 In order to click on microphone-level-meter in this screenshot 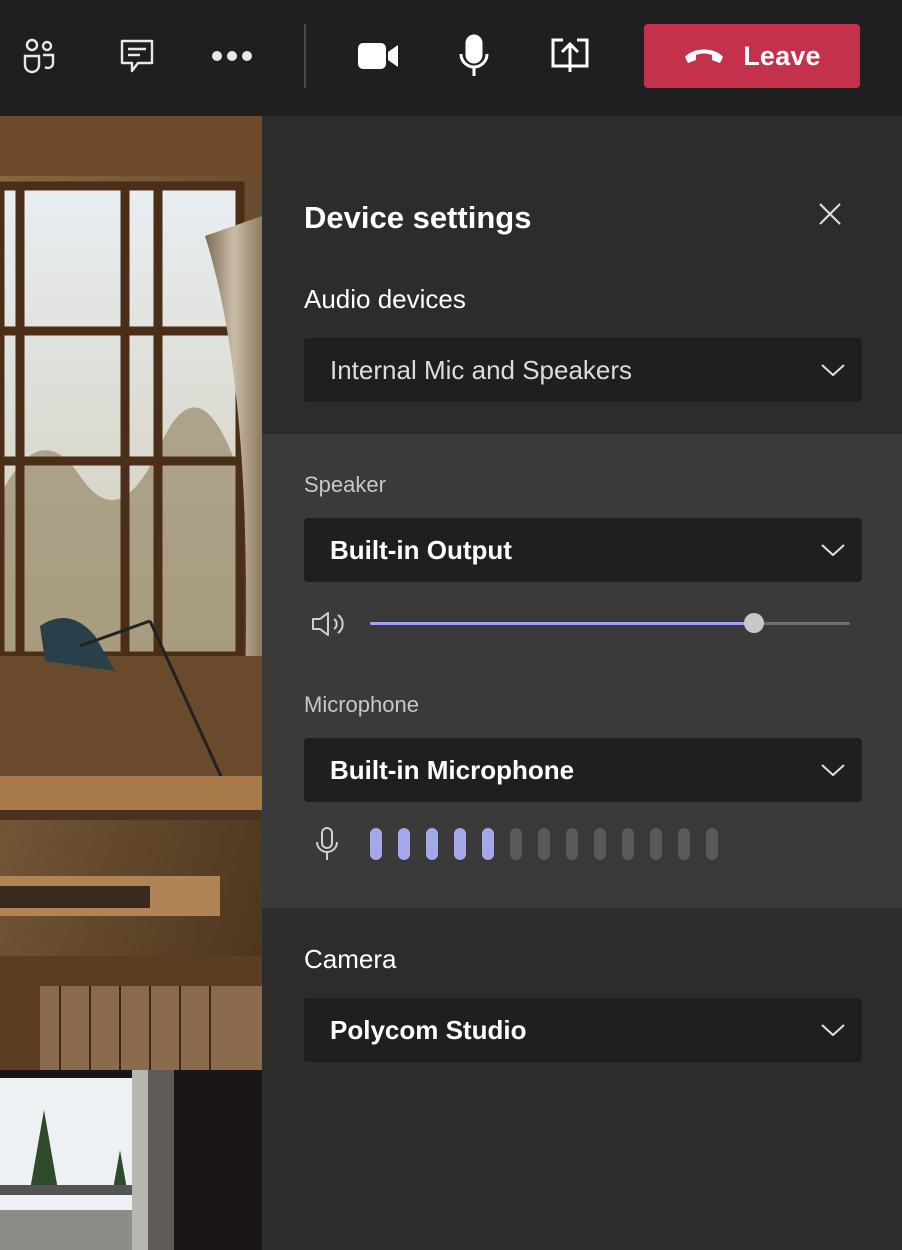, I will do `click(544, 844)`.